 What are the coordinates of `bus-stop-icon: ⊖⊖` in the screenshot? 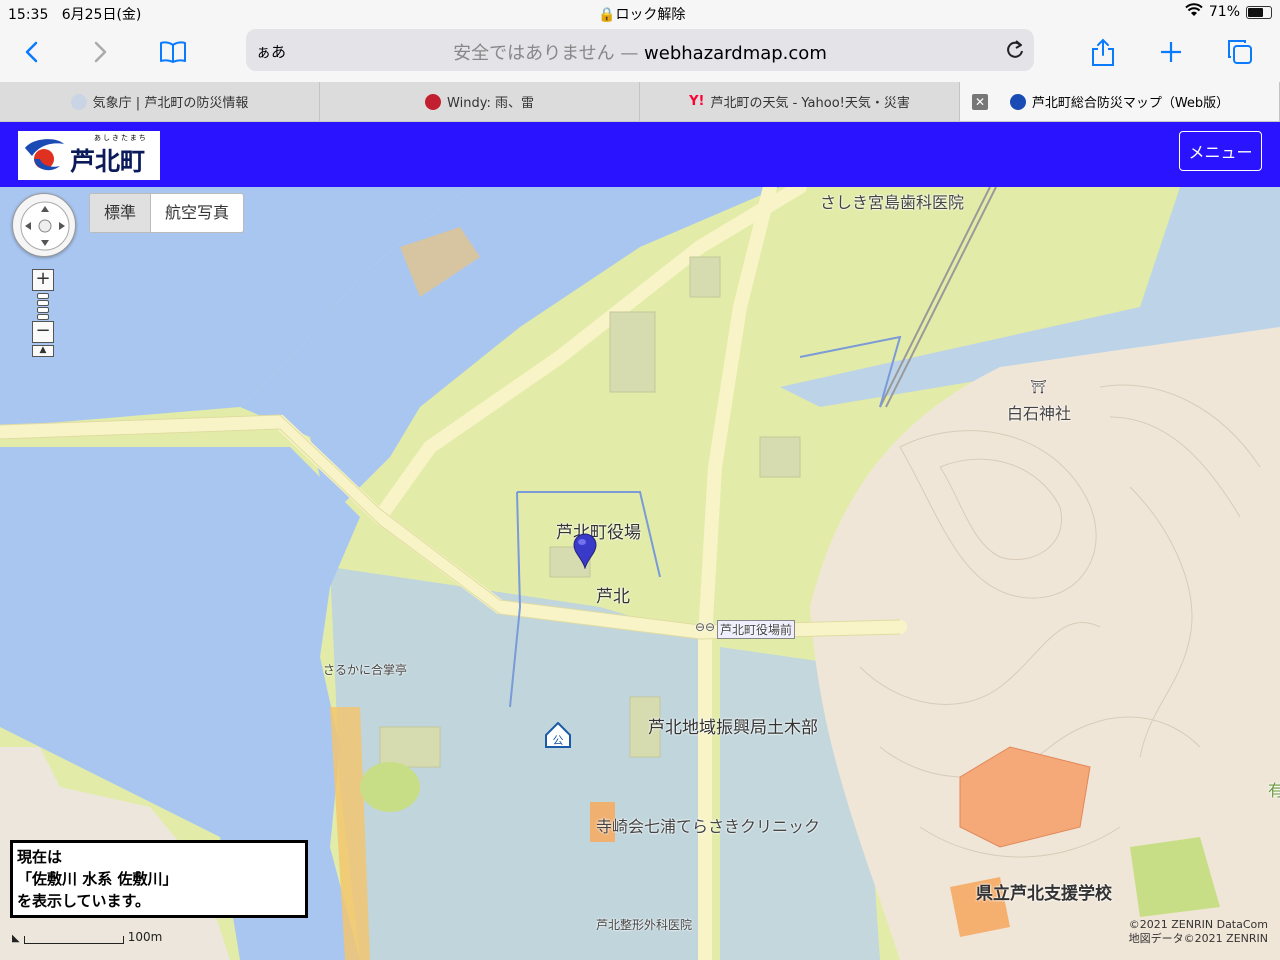 It's located at (705, 627).